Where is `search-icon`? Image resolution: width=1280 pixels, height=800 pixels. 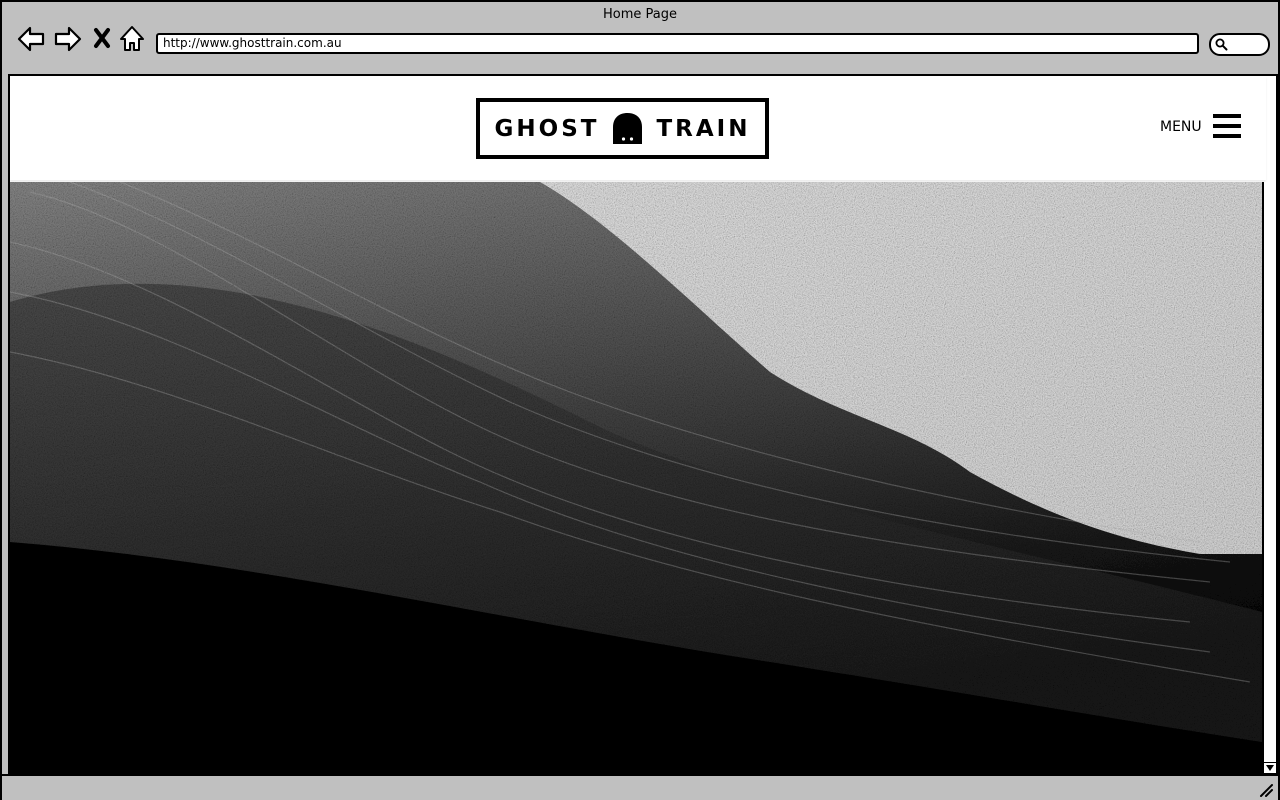 search-icon is located at coordinates (1221, 44).